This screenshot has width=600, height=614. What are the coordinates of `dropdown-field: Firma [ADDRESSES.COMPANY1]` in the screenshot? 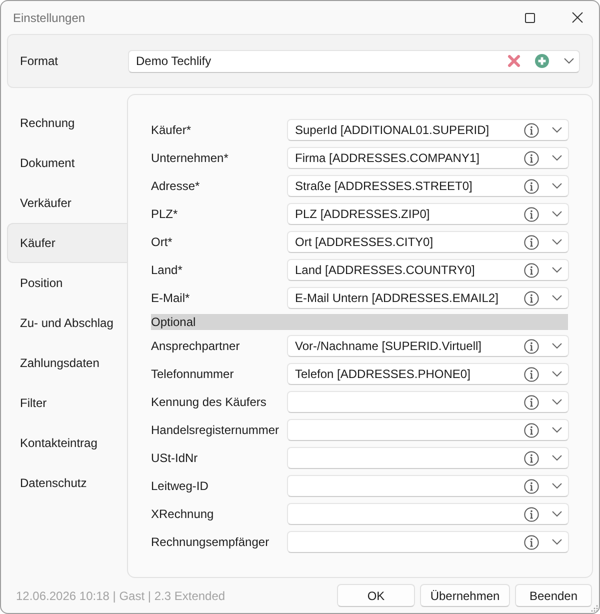 It's located at (428, 158).